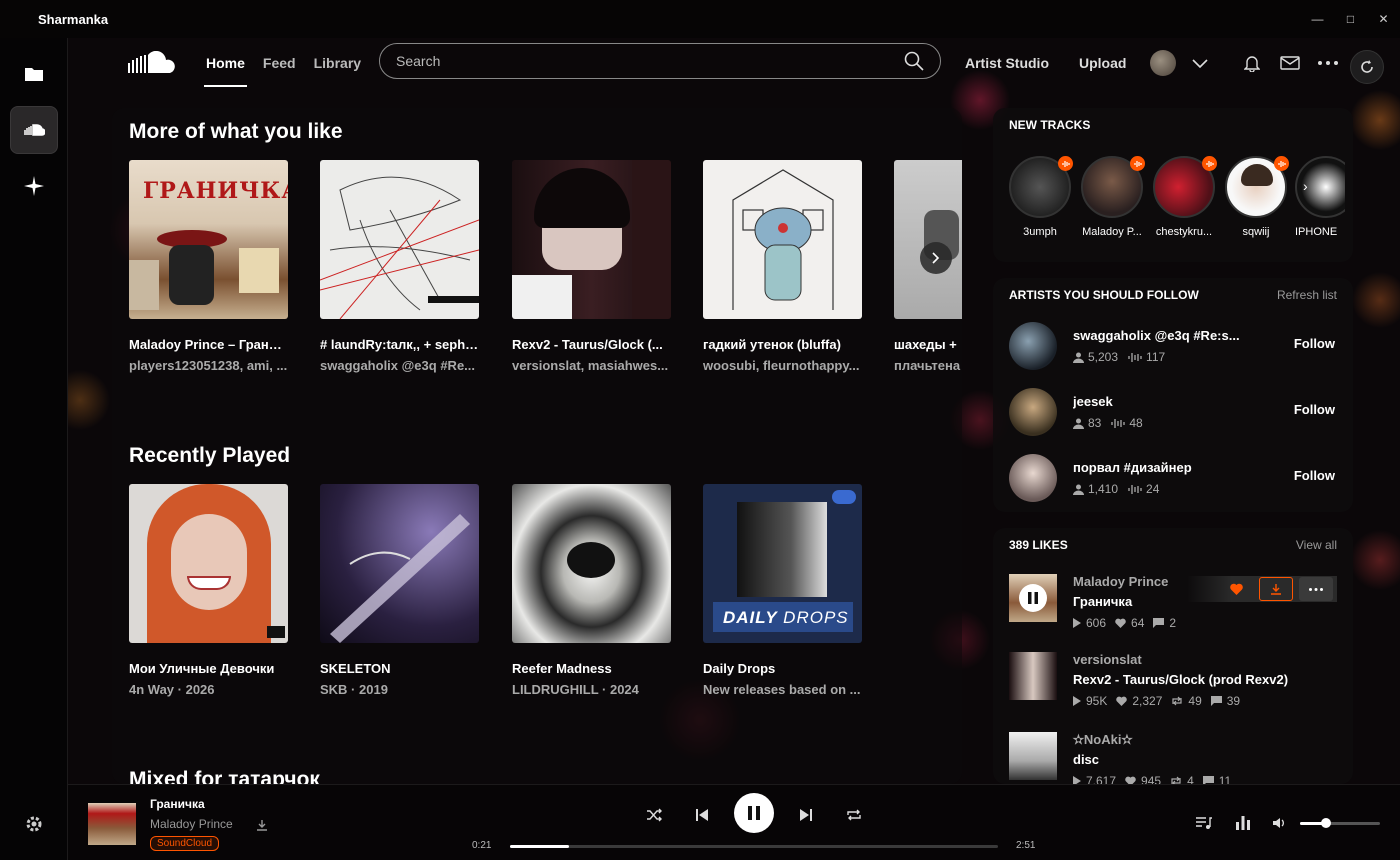 This screenshot has height=860, width=1400. What do you see at coordinates (1007, 63) in the screenshot?
I see `artist-studio-link: Artist Studio` at bounding box center [1007, 63].